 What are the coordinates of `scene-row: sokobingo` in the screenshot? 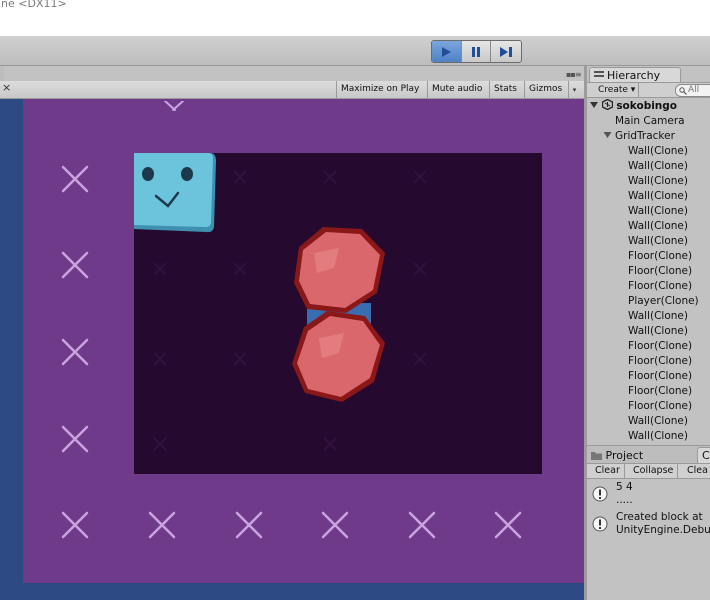 It's located at (648, 106).